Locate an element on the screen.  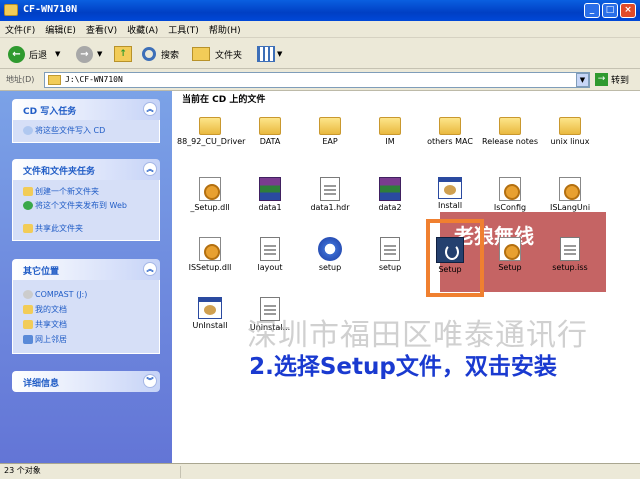
file-name: setup.iss is located at coordinates (570, 267).